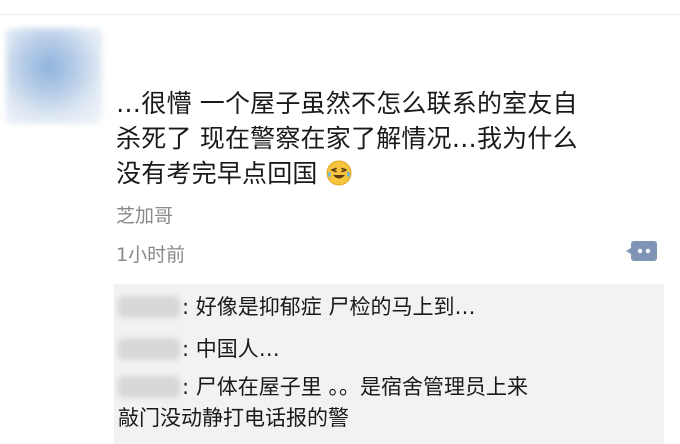  I want to click on post-line-3: 没有考完早点回国, so click(376, 173).